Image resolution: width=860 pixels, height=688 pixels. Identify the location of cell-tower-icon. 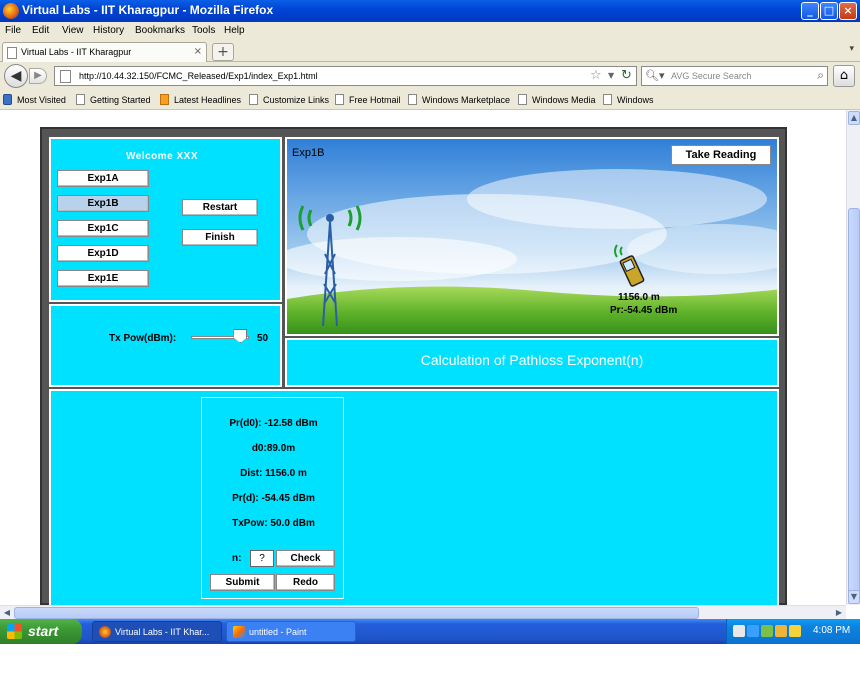
(330, 266).